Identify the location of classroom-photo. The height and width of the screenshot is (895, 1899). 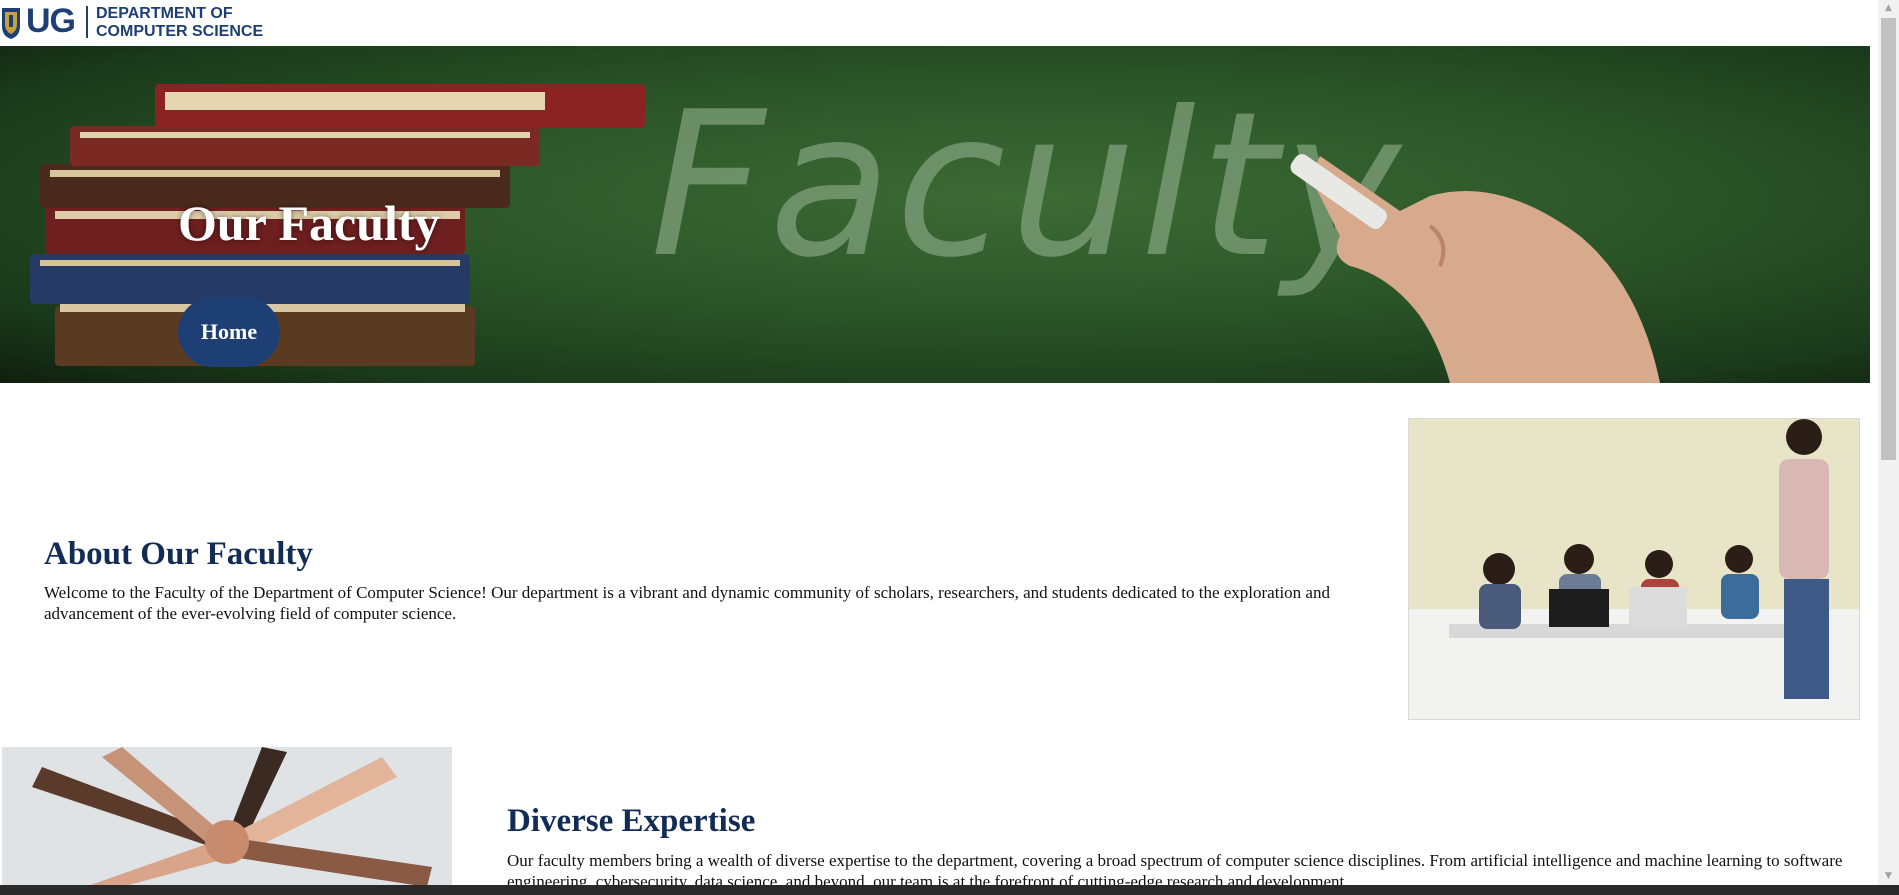
(1634, 569).